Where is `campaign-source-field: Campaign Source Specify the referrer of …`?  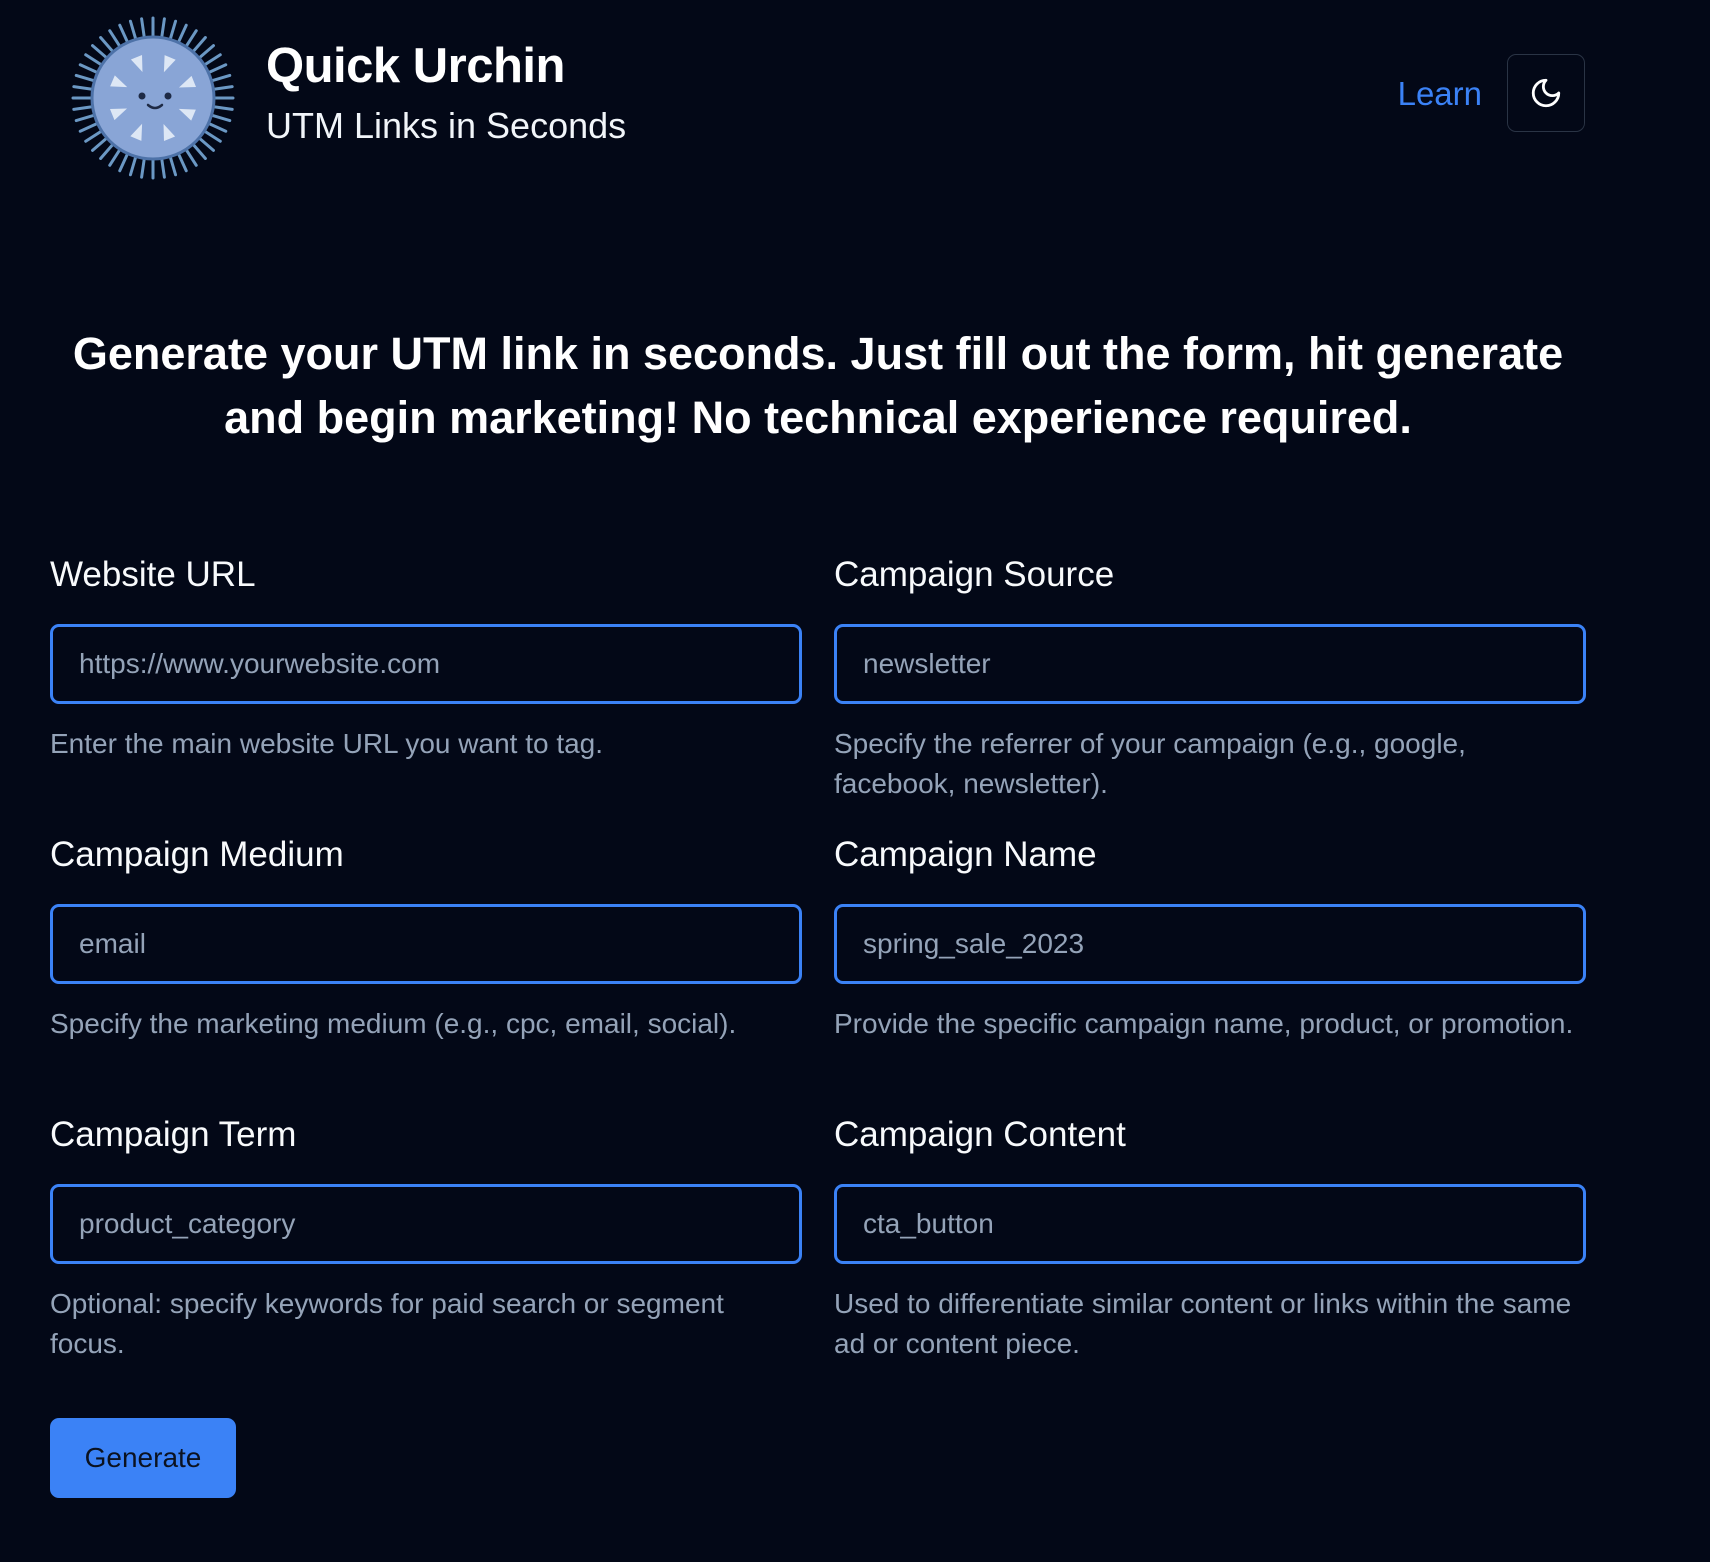 campaign-source-field: Campaign Source Specify the referrer of … is located at coordinates (1210, 676).